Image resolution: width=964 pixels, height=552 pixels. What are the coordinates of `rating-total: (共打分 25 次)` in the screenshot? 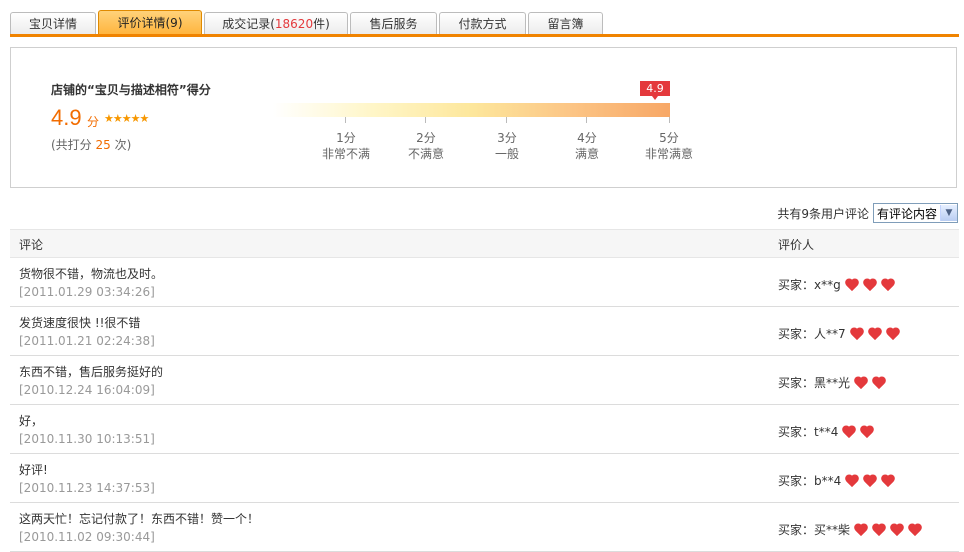 It's located at (91, 144).